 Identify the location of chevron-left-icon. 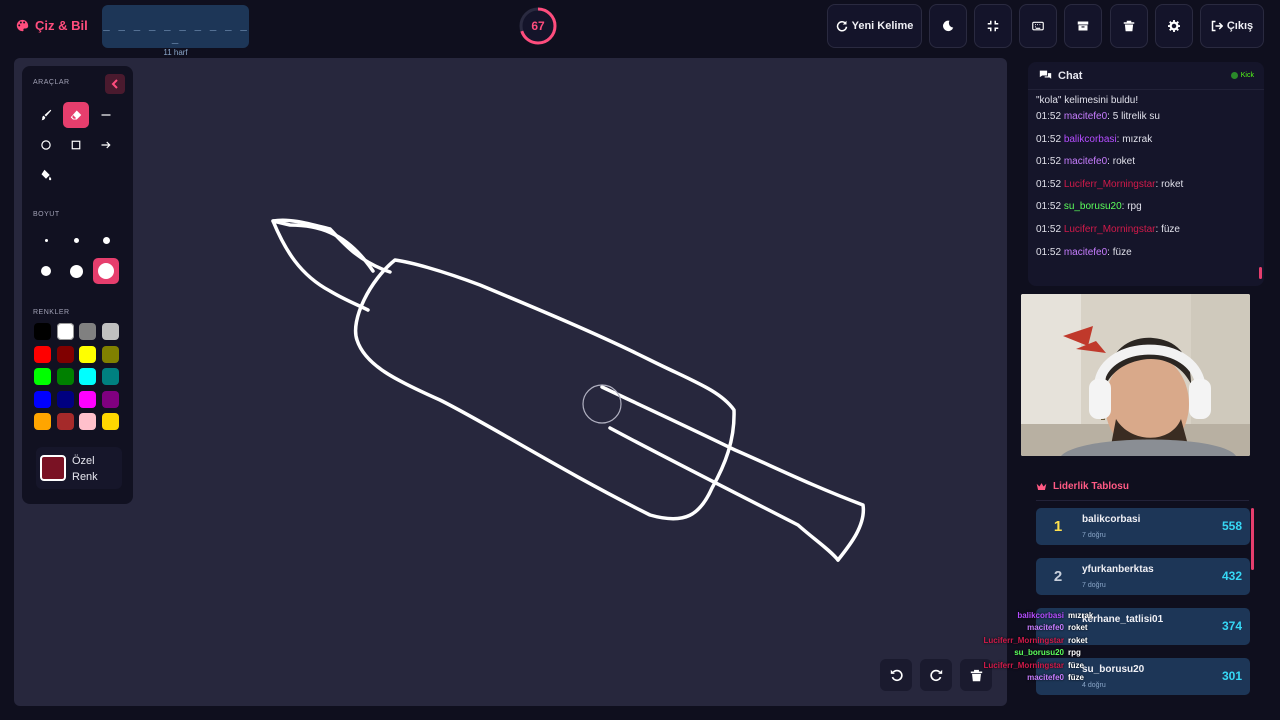
(114, 84).